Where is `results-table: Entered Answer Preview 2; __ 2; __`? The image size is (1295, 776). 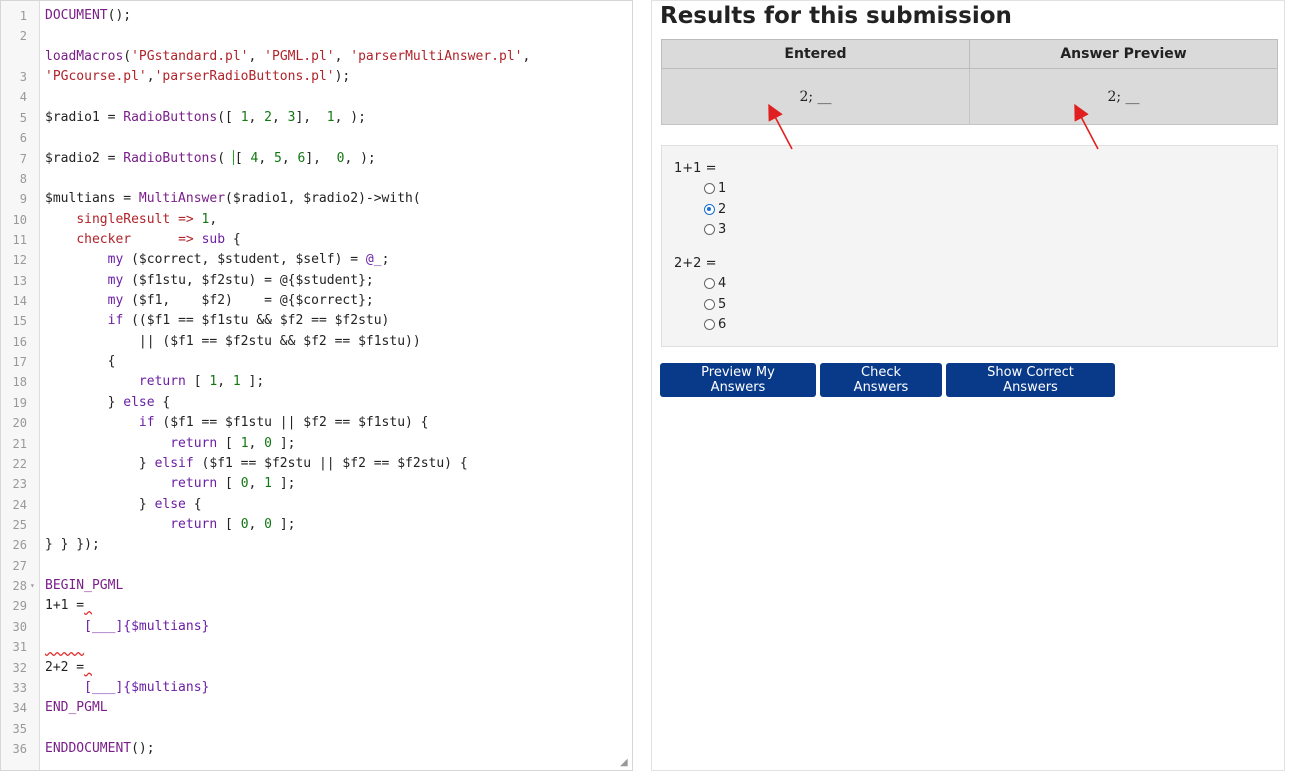 results-table: Entered Answer Preview 2; __ 2; __ is located at coordinates (969, 82).